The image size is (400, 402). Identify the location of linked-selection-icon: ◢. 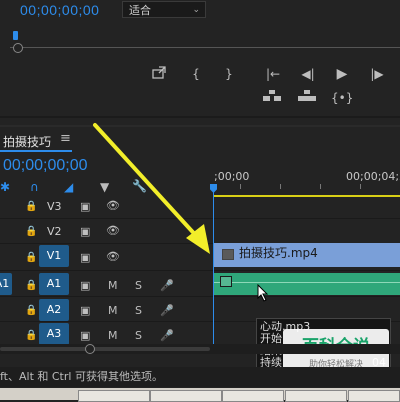
(68, 187).